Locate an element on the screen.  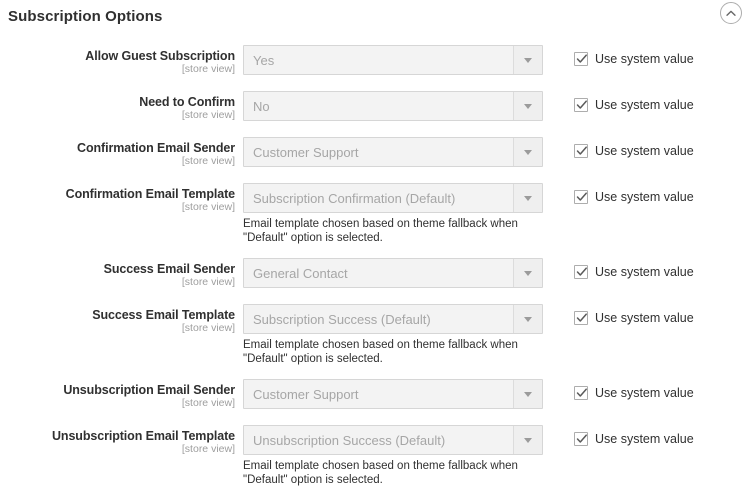
field-label-cell: Success Email Sender [store view] is located at coordinates (121, 273).